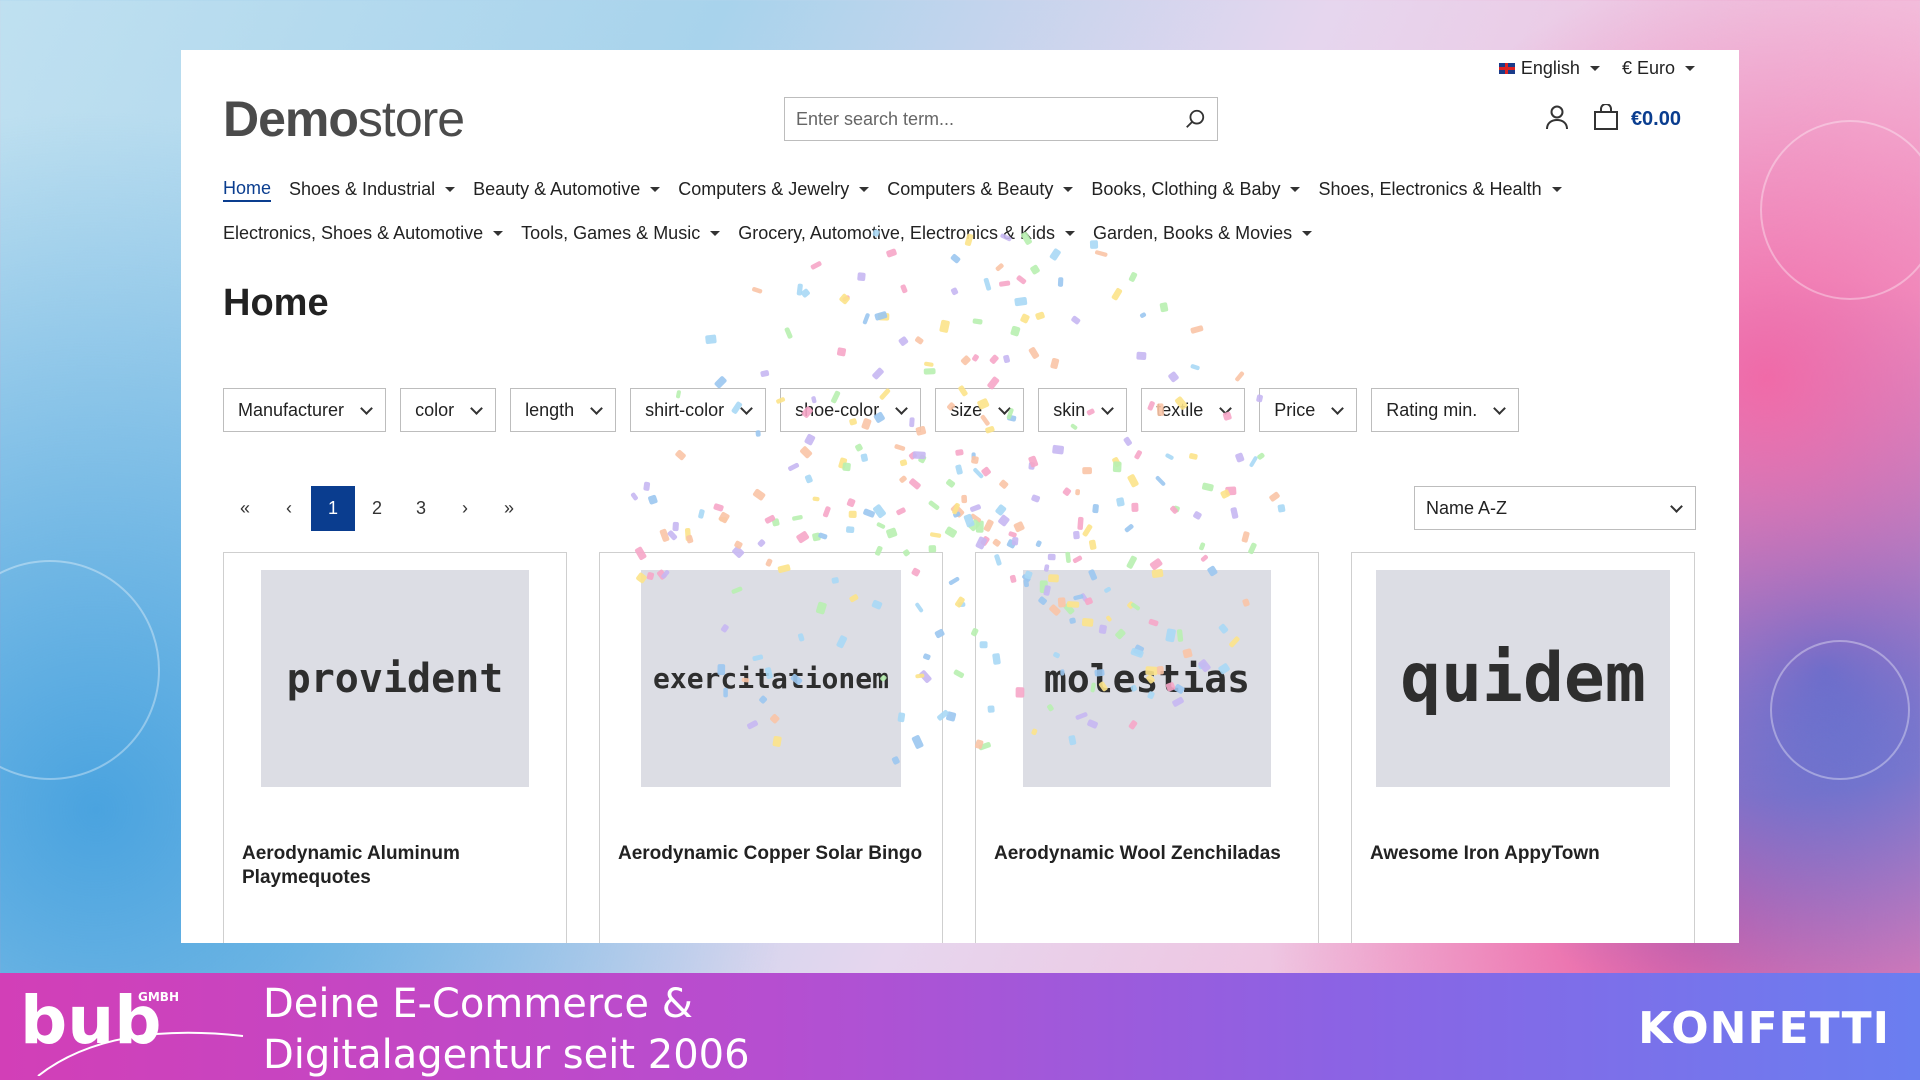 Image resolution: width=1920 pixels, height=1080 pixels. What do you see at coordinates (395, 866) in the screenshot?
I see `product-title: Aerodynamic Aluminum Playmequotes` at bounding box center [395, 866].